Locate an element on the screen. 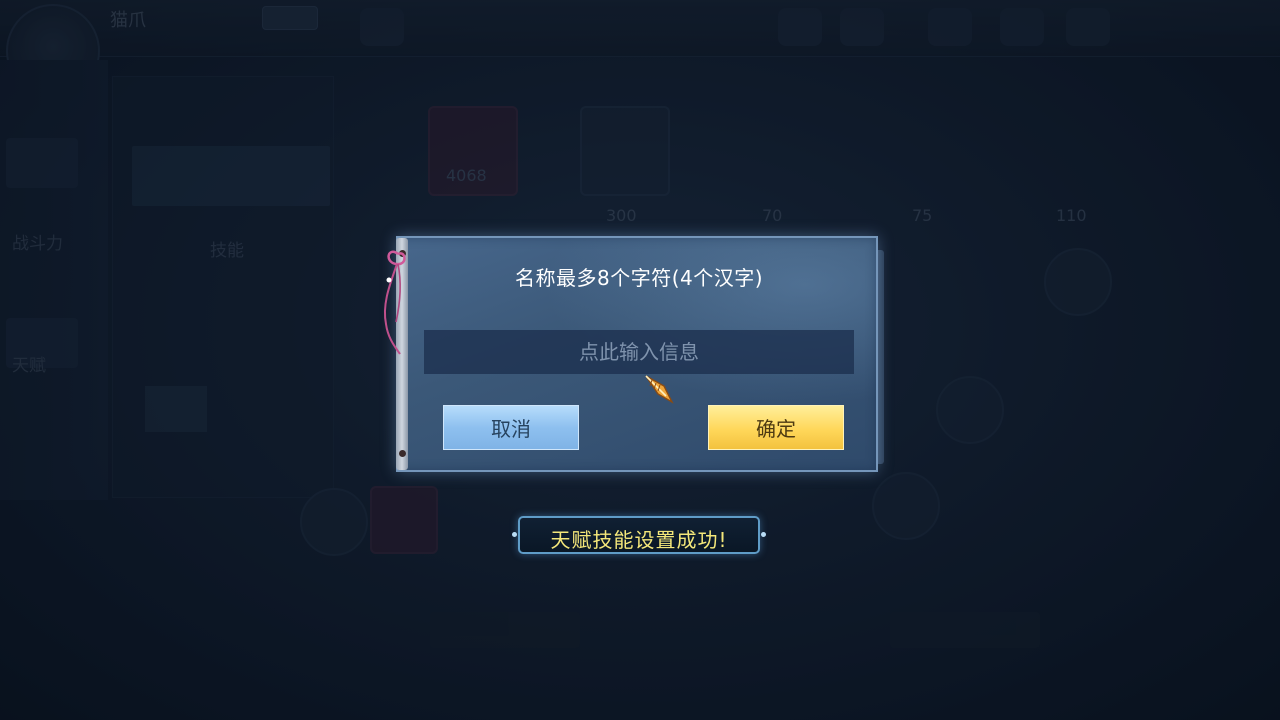 The image size is (1280, 720). cancel-button: 取消 is located at coordinates (511, 427).